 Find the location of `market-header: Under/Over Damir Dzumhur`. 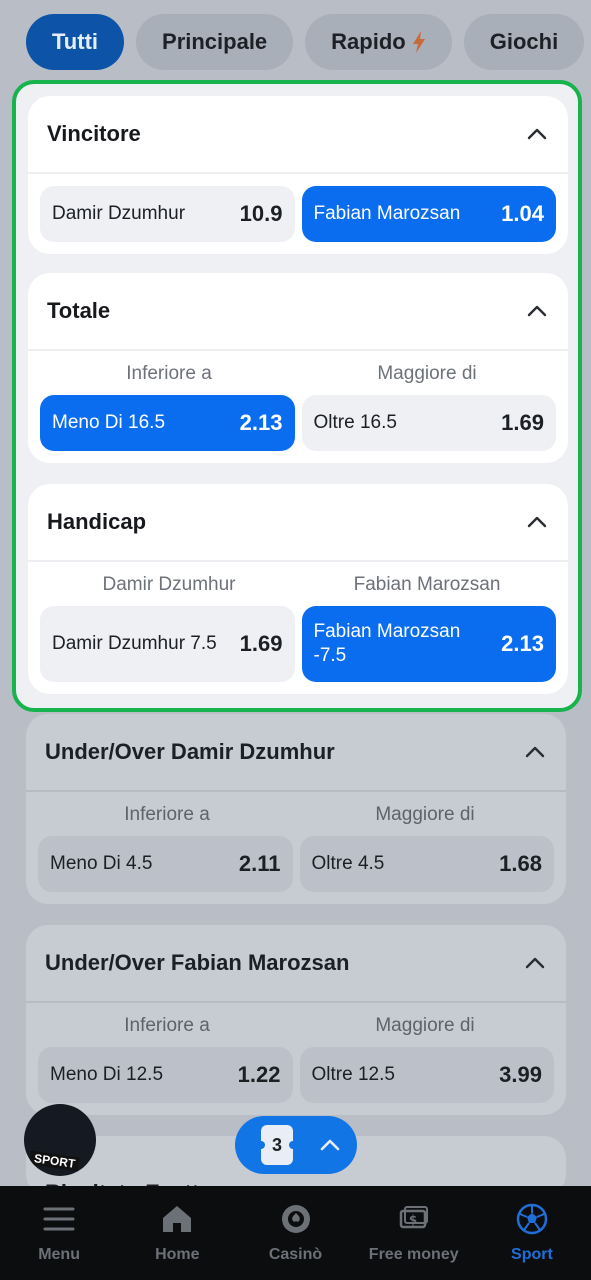

market-header: Under/Over Damir Dzumhur is located at coordinates (296, 753).